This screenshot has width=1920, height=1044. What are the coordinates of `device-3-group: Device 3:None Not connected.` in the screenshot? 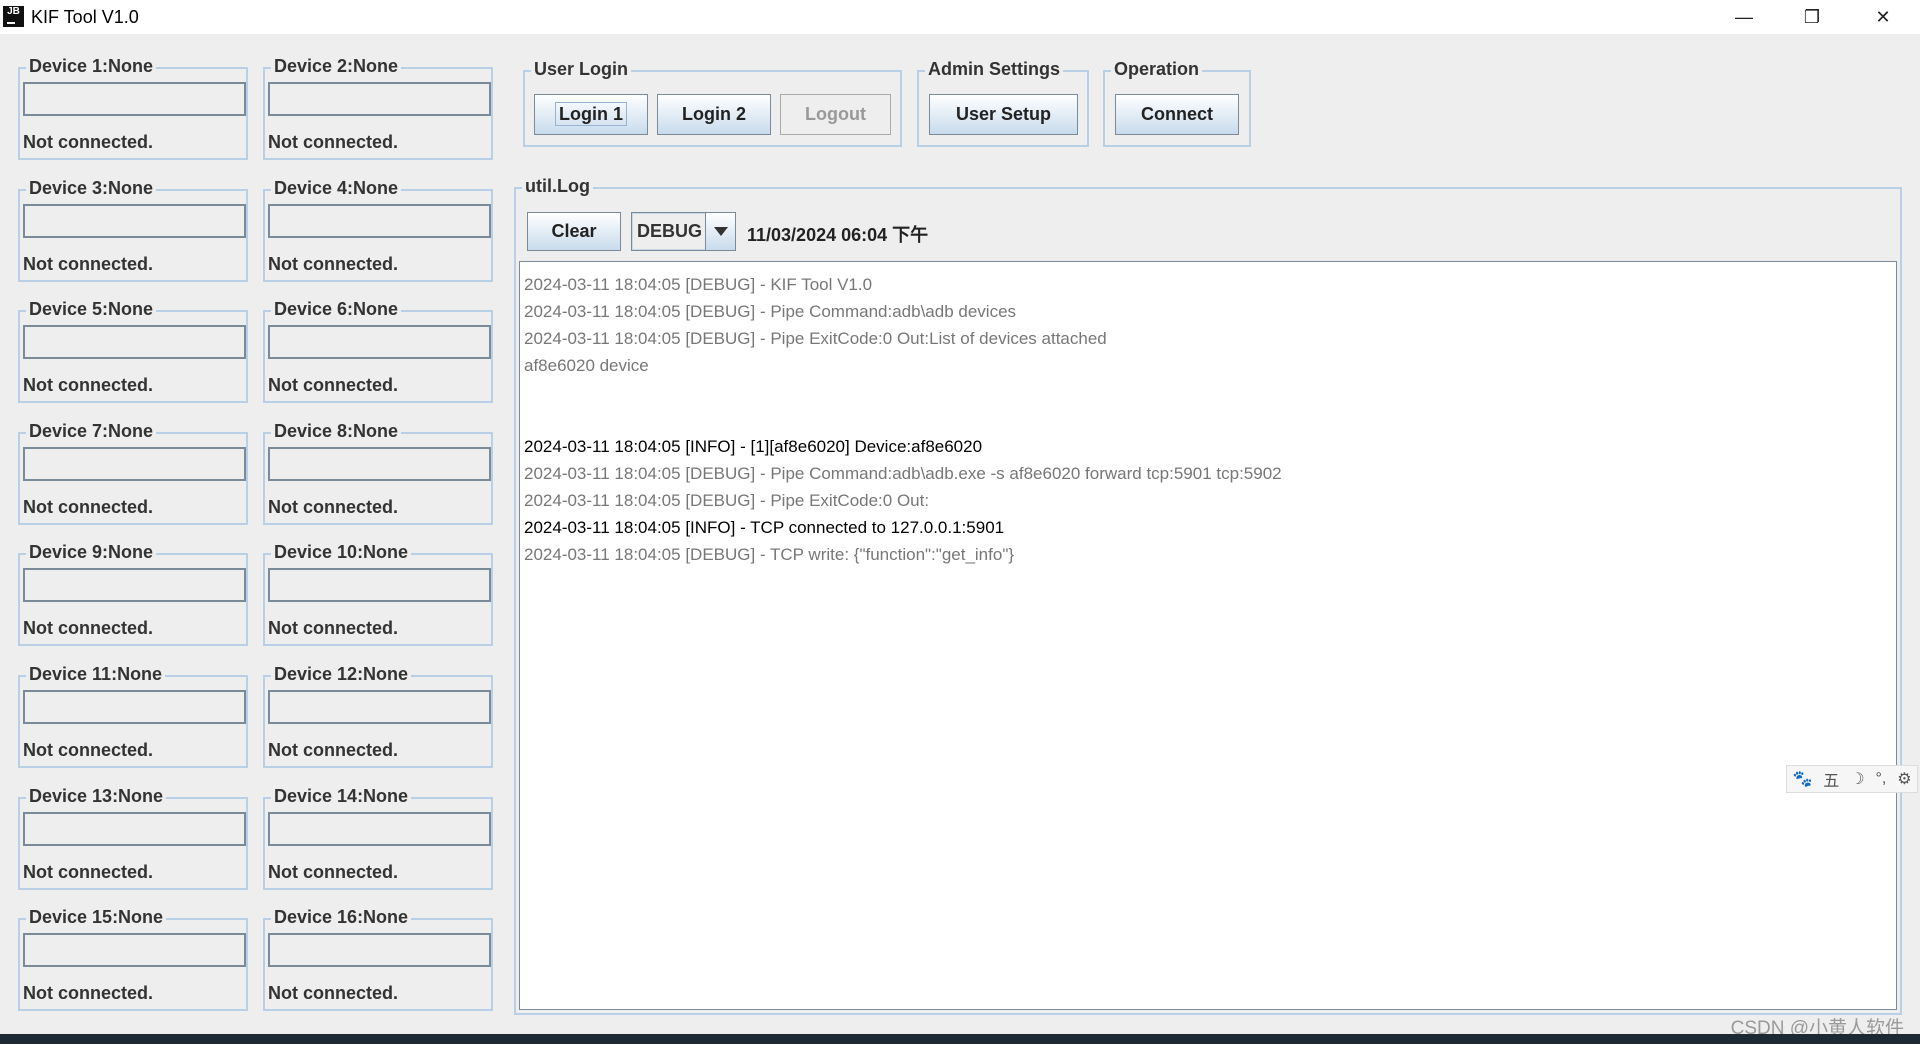 It's located at (133, 229).